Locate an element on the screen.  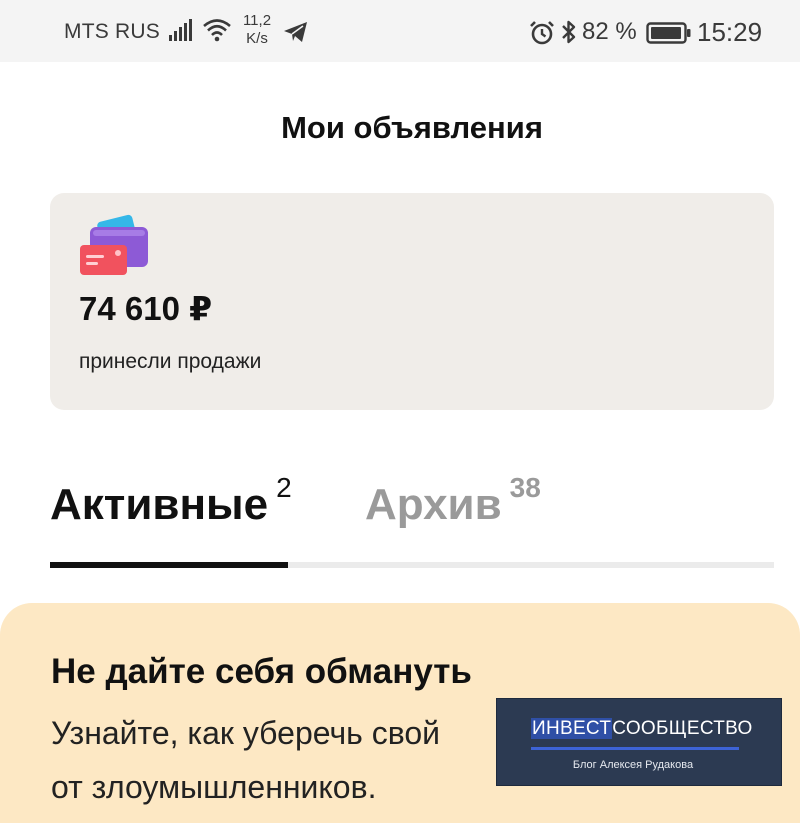
watermark-underline is located at coordinates (635, 748).